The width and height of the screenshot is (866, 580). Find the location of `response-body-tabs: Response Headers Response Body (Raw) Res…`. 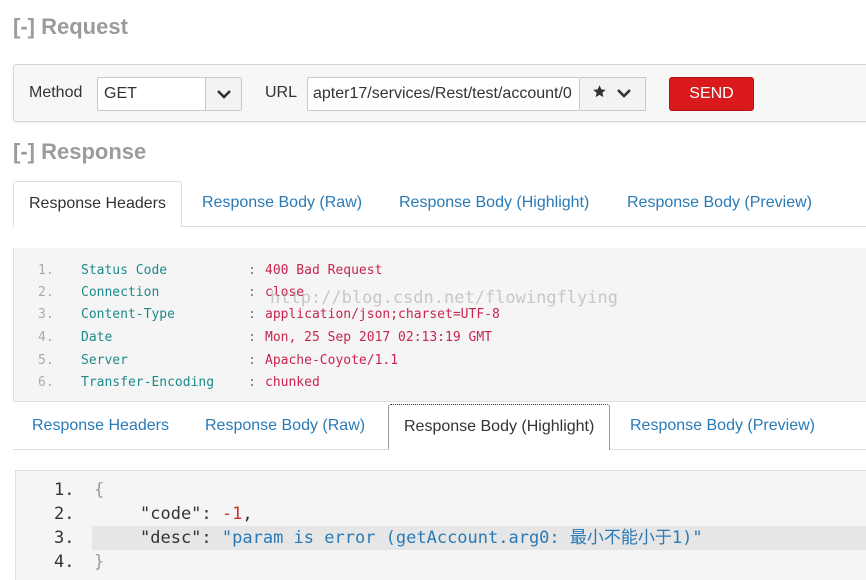

response-body-tabs: Response Headers Response Body (Raw) Res… is located at coordinates (439, 427).